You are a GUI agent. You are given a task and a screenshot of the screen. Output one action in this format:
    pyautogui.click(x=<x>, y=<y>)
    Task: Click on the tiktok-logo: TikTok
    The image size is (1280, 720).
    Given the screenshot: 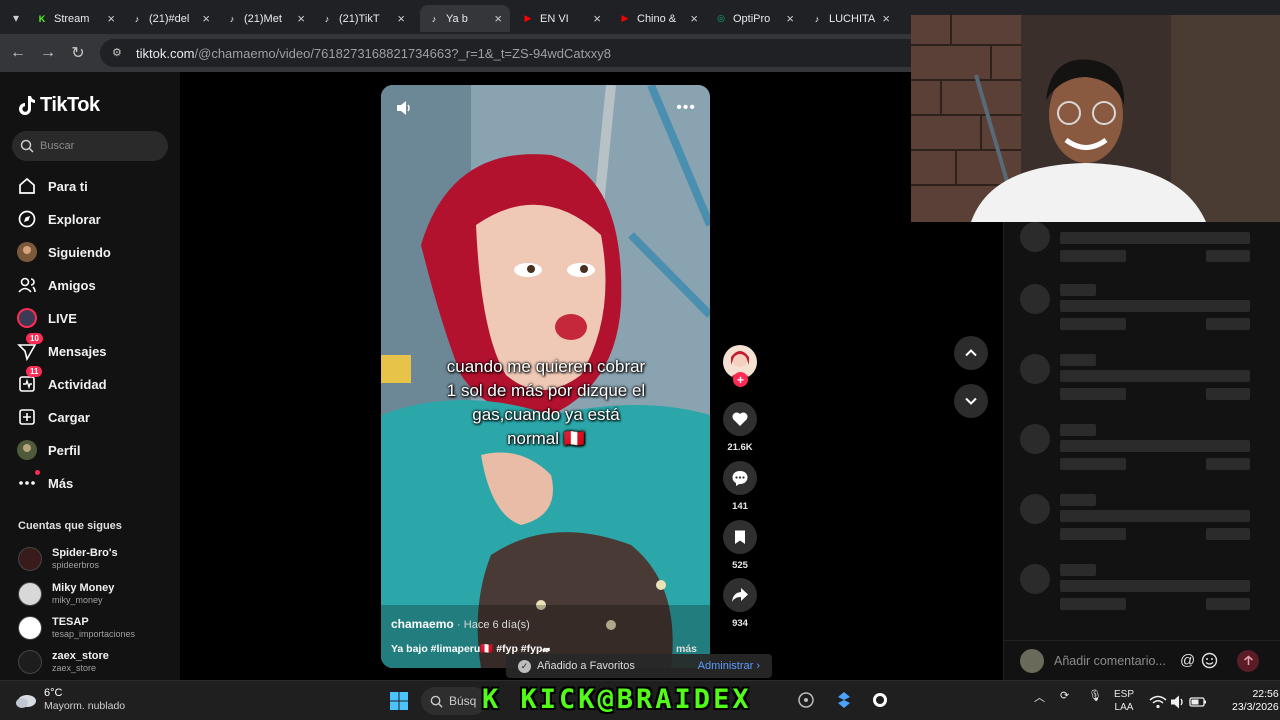 What is the action you would take?
    pyautogui.click(x=59, y=105)
    